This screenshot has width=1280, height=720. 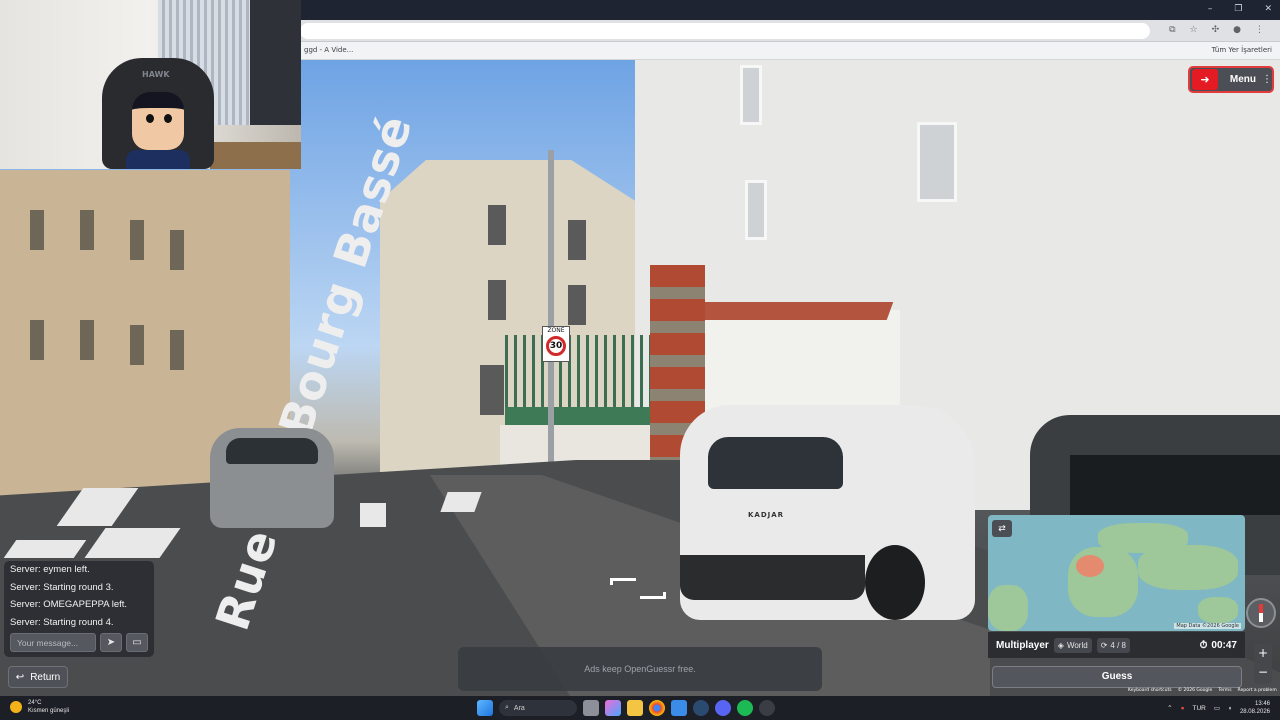 What do you see at coordinates (156, 74) in the screenshot?
I see `chair-brand: HAWK` at bounding box center [156, 74].